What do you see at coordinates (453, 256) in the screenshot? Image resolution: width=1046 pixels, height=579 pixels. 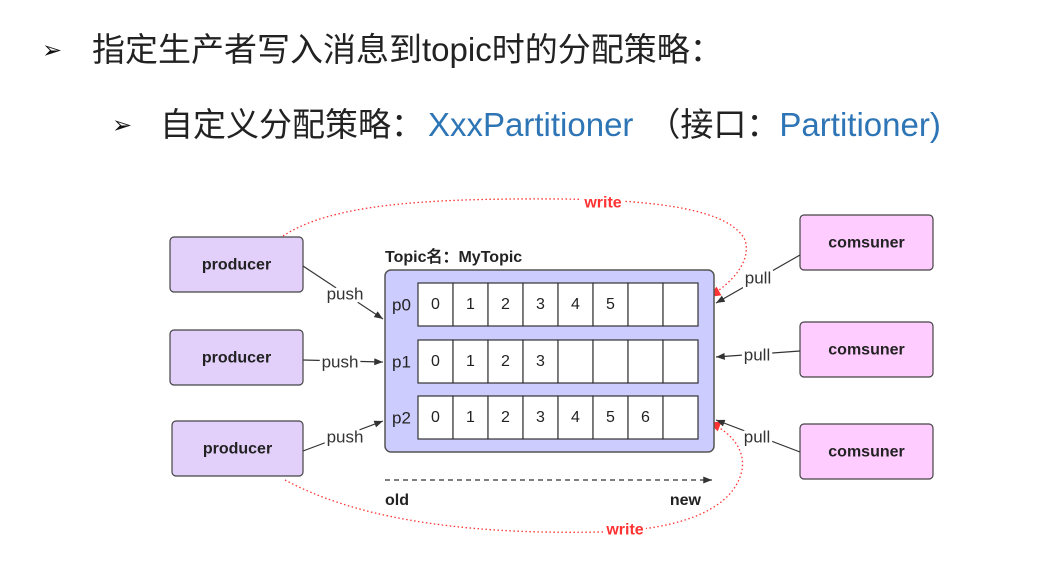 I see `topic-label: Topic名：MyTopic` at bounding box center [453, 256].